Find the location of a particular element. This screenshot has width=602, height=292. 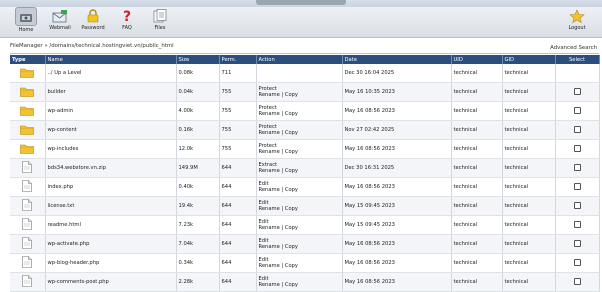

action-cell is located at coordinates (299, 73).